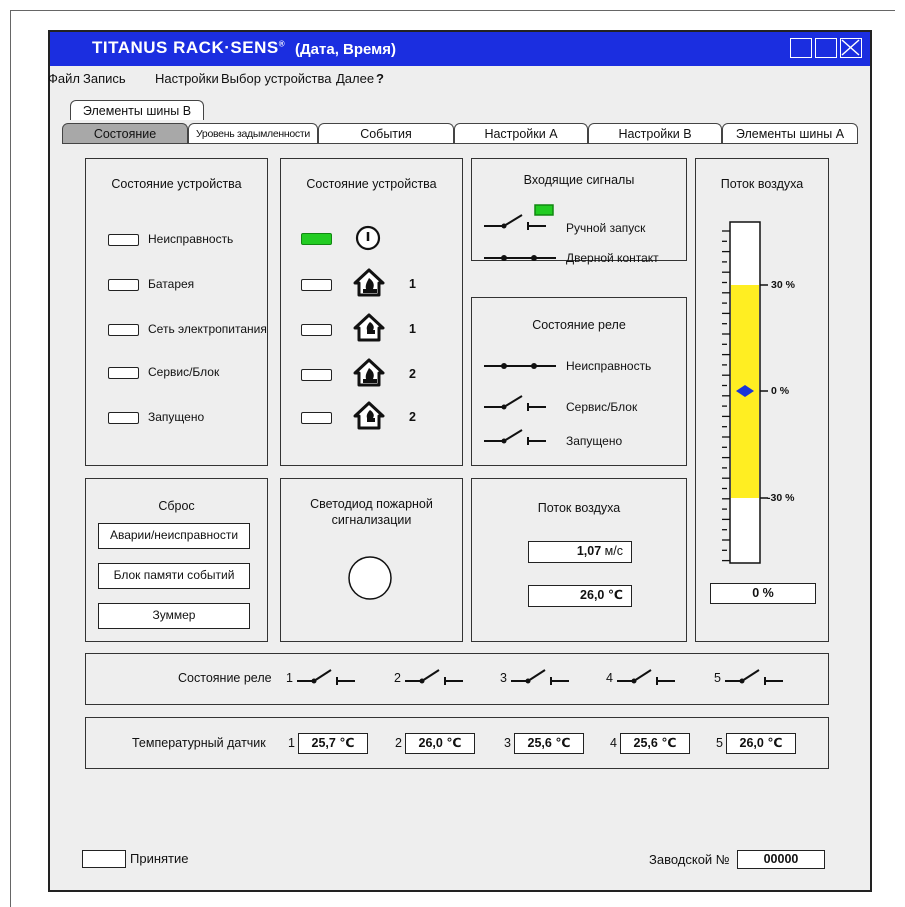 This screenshot has height=907, width=905. What do you see at coordinates (826, 48) in the screenshot?
I see `maximize-button` at bounding box center [826, 48].